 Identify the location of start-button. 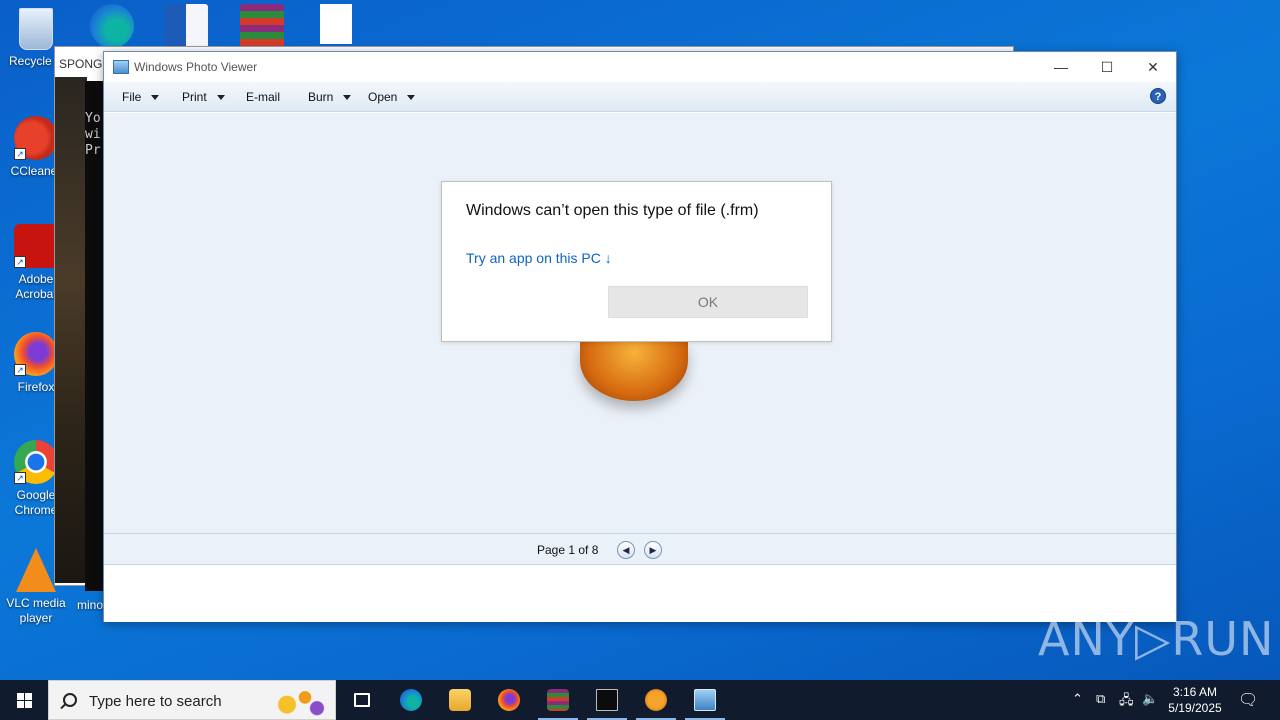
(24, 700).